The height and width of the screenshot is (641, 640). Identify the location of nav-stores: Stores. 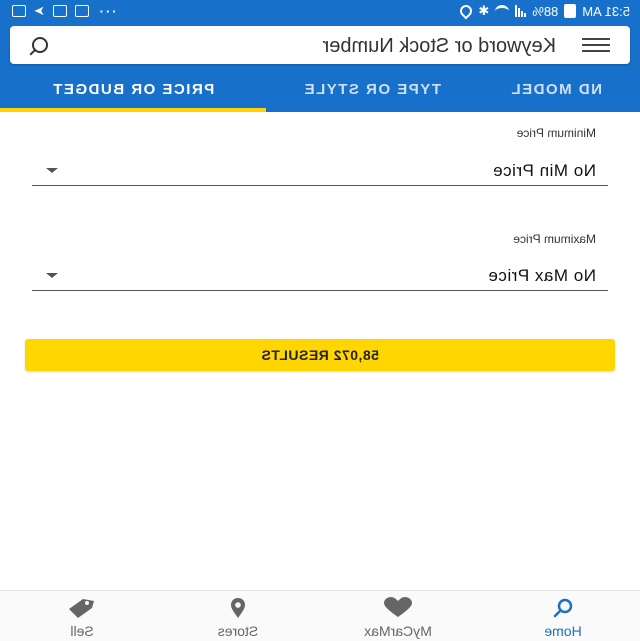
(238, 619).